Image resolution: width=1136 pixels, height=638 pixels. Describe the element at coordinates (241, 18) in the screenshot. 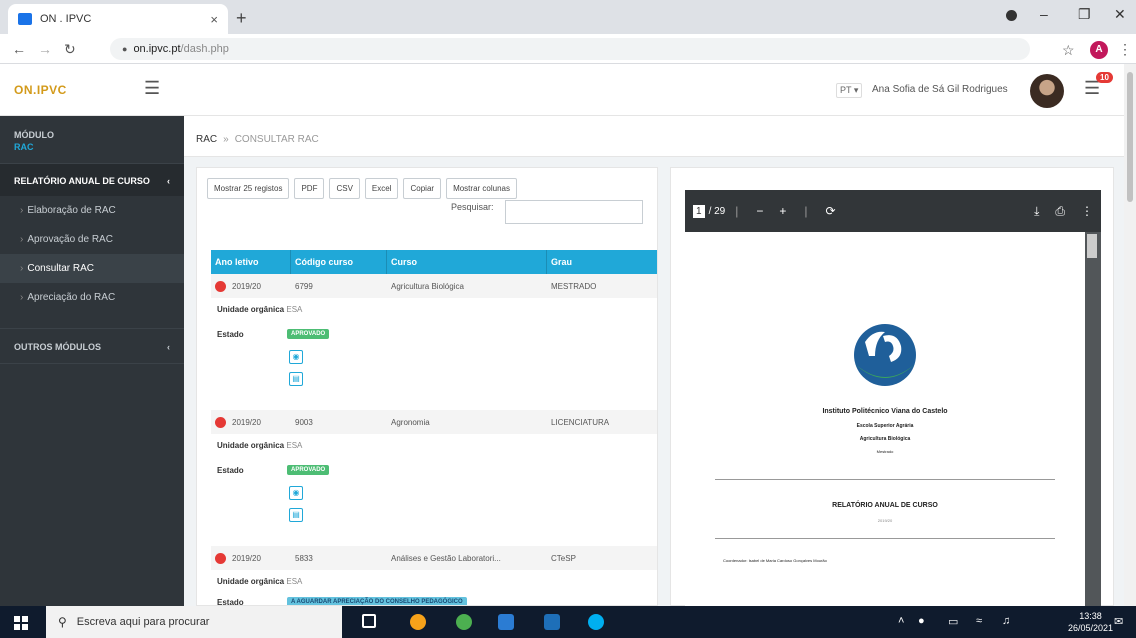

I see `new-tab-button: +` at that location.